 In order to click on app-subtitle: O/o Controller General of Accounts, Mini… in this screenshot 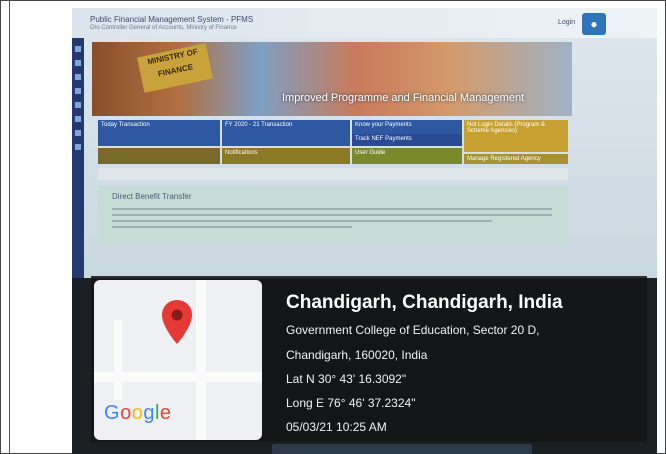, I will do `click(163, 28)`.